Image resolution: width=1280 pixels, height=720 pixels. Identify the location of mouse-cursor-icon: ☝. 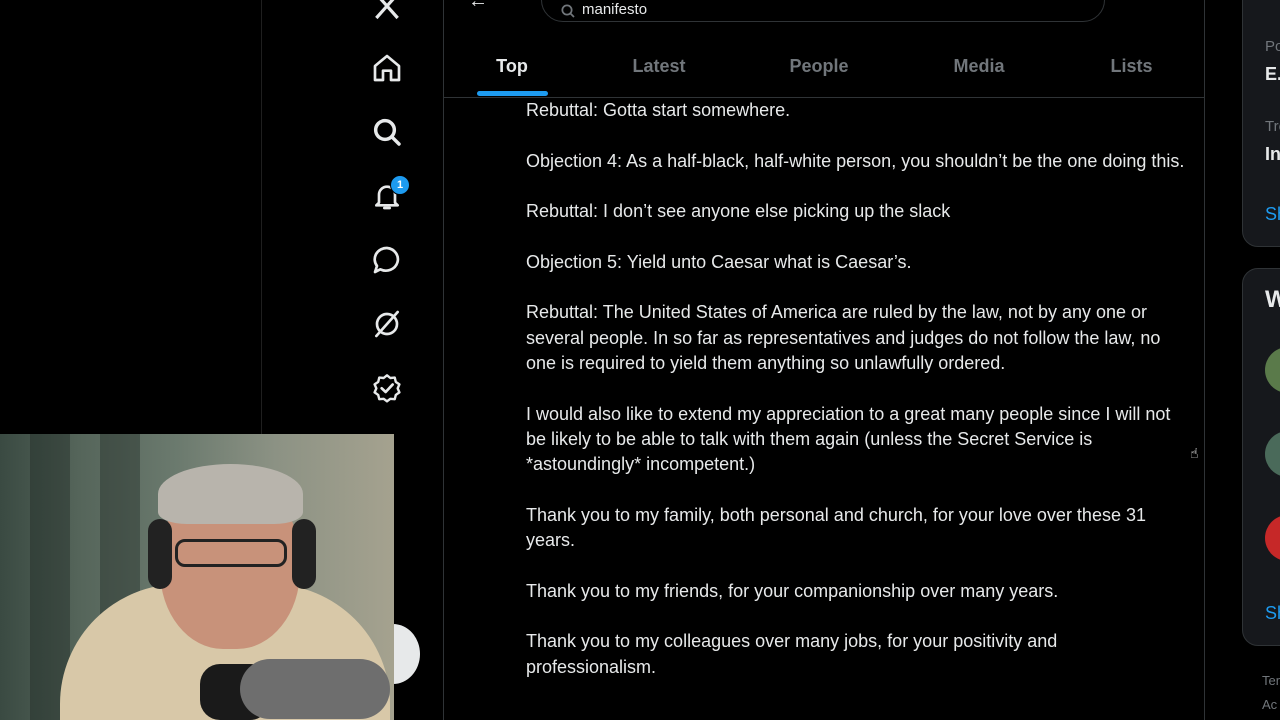
(1194, 453).